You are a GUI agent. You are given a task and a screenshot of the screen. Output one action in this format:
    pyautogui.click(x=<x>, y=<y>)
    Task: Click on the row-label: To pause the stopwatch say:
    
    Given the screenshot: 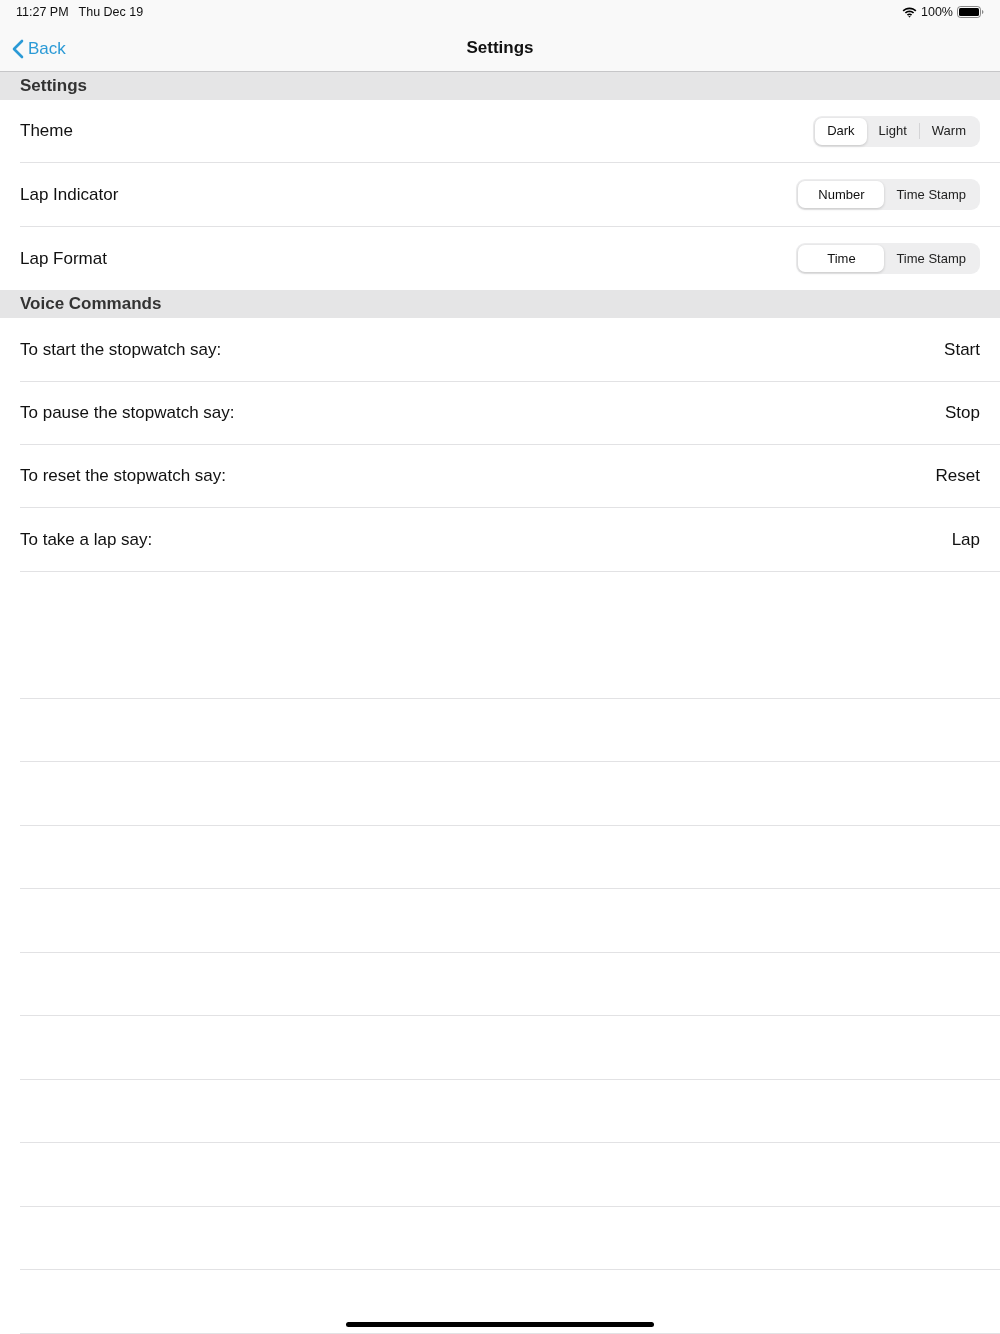 What is the action you would take?
    pyautogui.click(x=127, y=413)
    